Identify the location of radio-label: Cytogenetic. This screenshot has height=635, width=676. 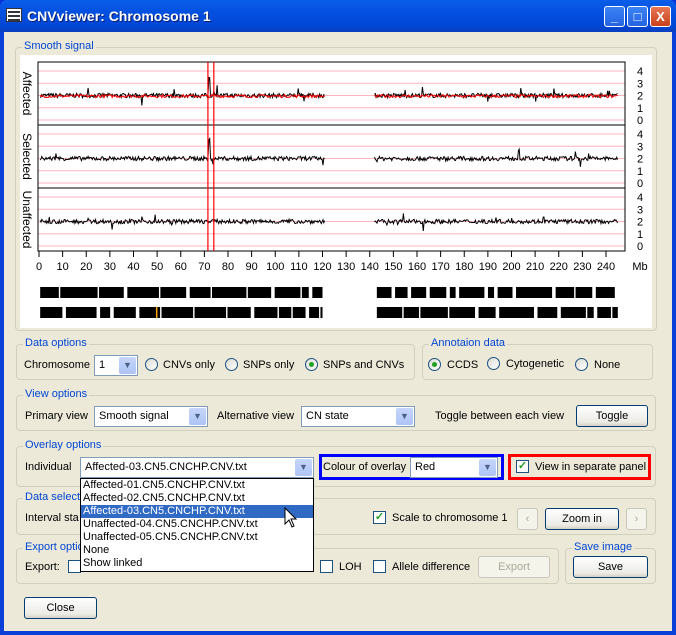
(535, 364).